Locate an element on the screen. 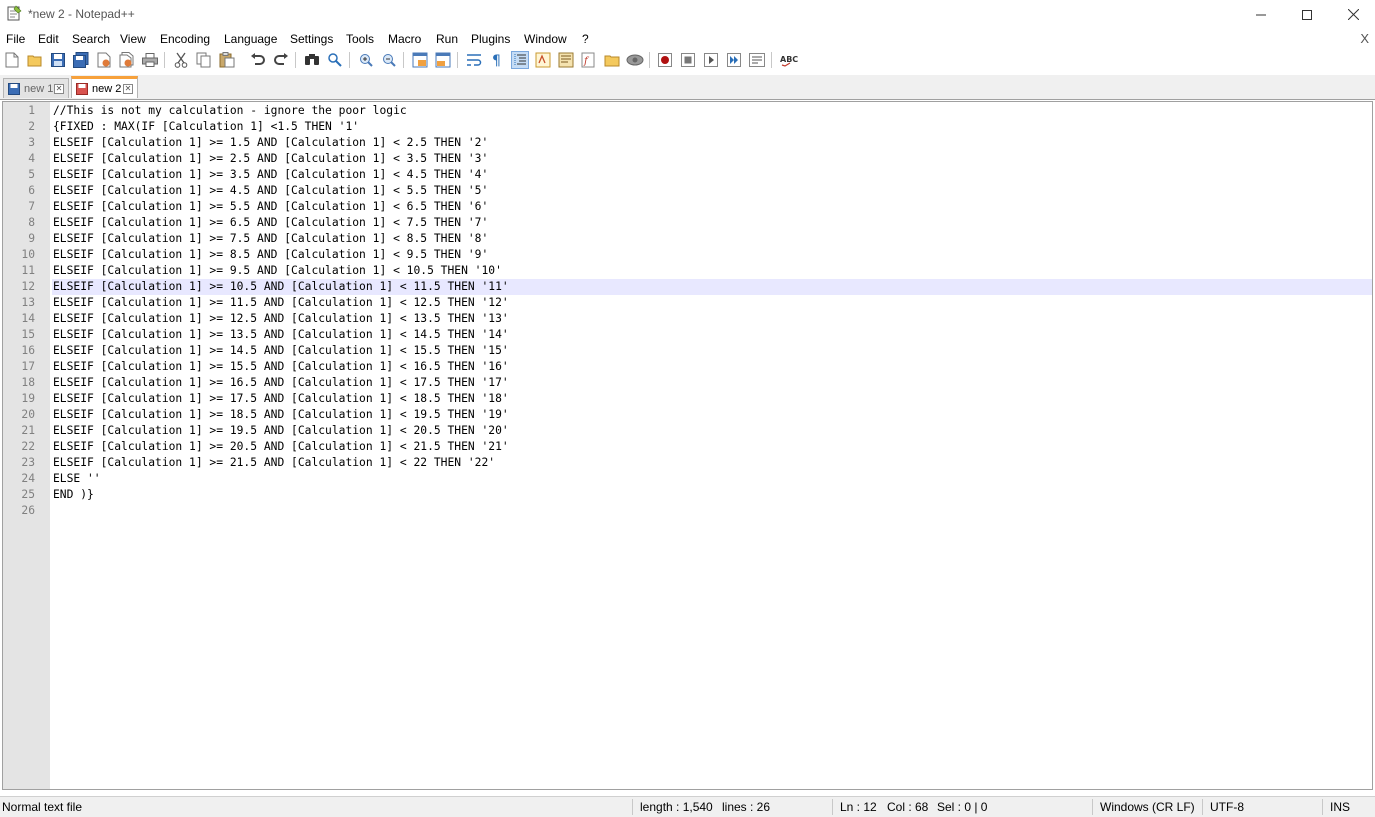 The width and height of the screenshot is (1375, 817). lang-define-icon is located at coordinates (543, 60).